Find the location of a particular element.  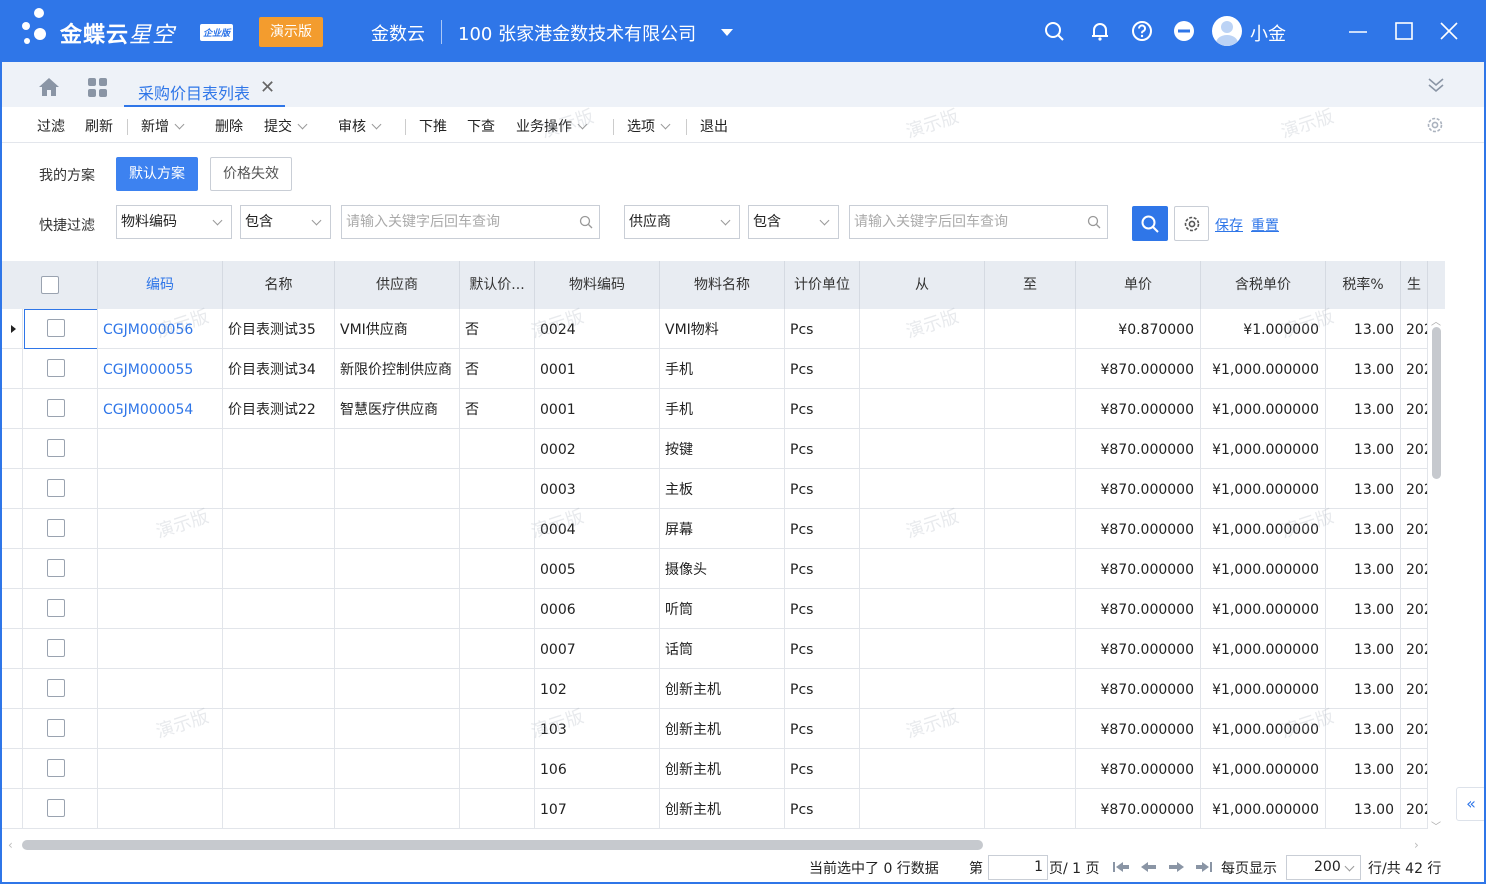

scroll-up-icon: ︿ is located at coordinates (1436, 320).